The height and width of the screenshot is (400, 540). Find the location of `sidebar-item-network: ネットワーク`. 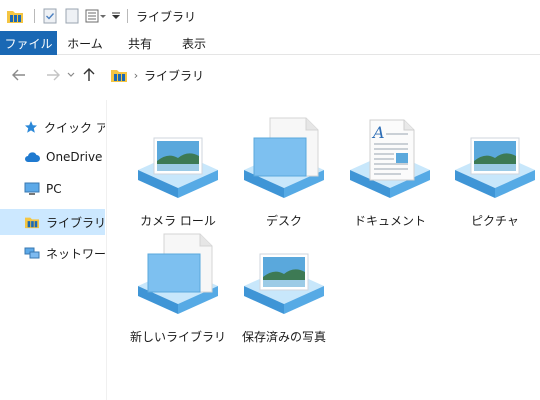

sidebar-item-network: ネットワーク is located at coordinates (52, 253).